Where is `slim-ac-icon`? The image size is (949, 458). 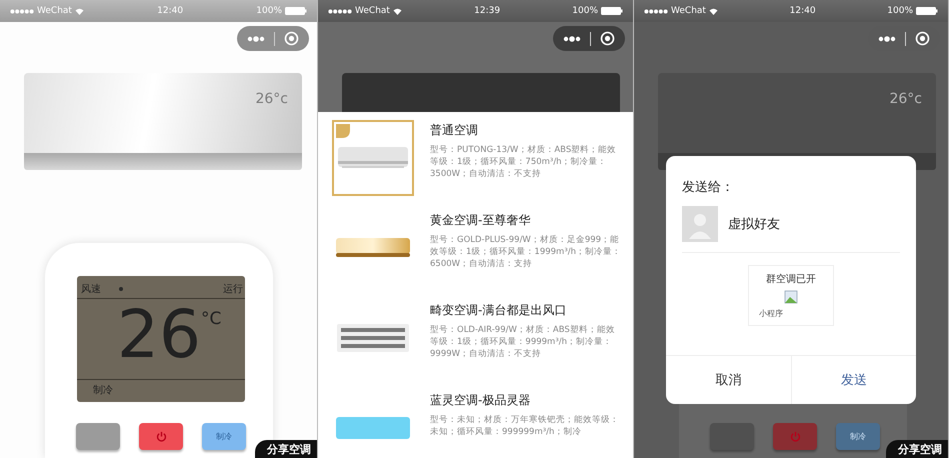 slim-ac-icon is located at coordinates (373, 428).